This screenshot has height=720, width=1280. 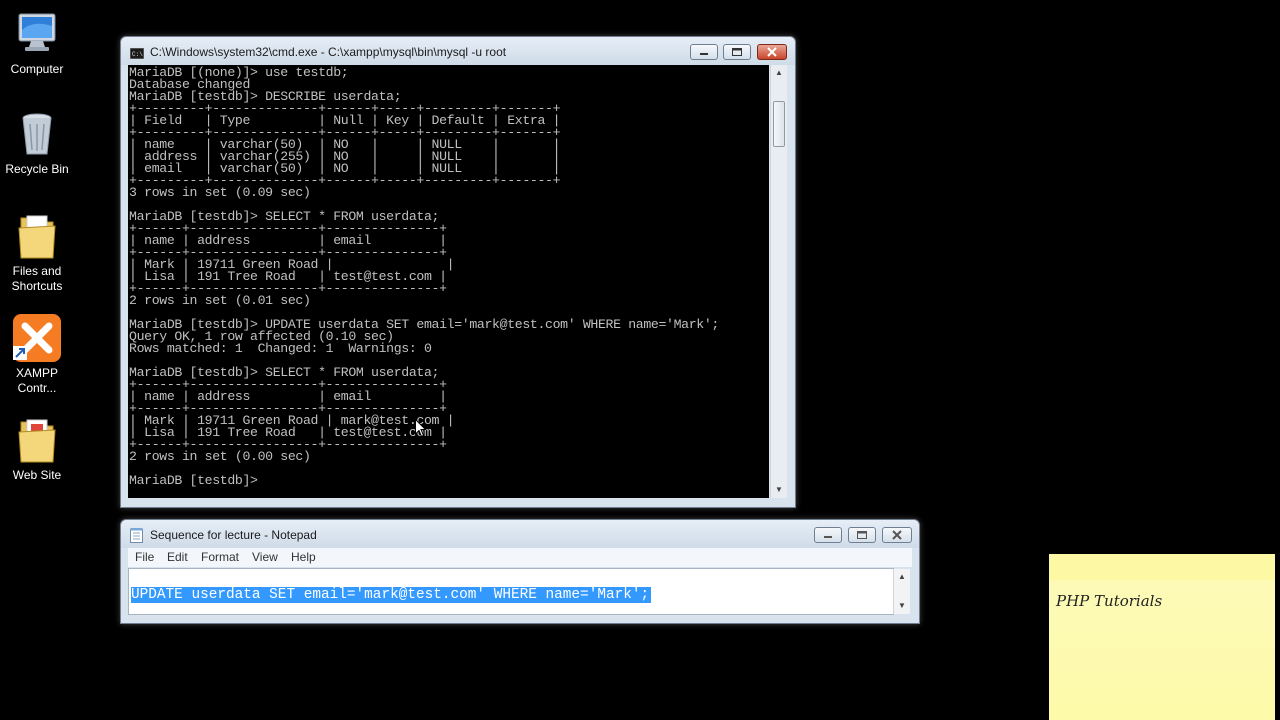 What do you see at coordinates (37, 34) in the screenshot?
I see `computer-icon` at bounding box center [37, 34].